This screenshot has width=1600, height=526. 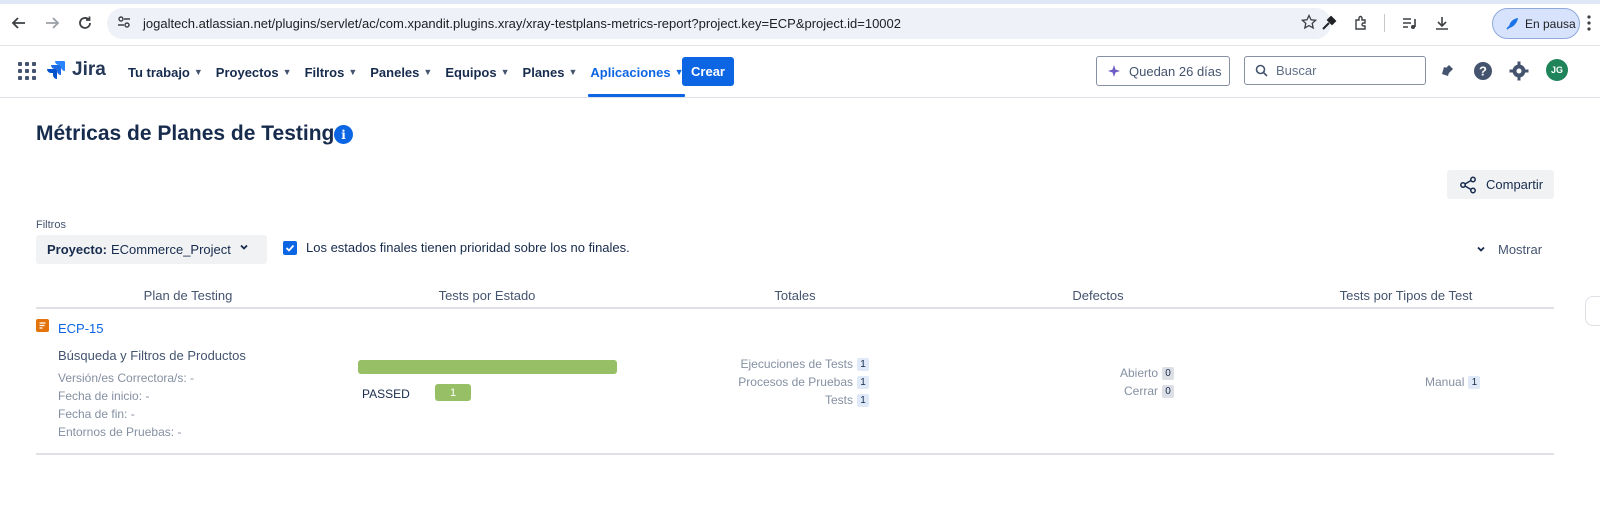 I want to click on forward-arrow-icon, so click(x=52, y=23).